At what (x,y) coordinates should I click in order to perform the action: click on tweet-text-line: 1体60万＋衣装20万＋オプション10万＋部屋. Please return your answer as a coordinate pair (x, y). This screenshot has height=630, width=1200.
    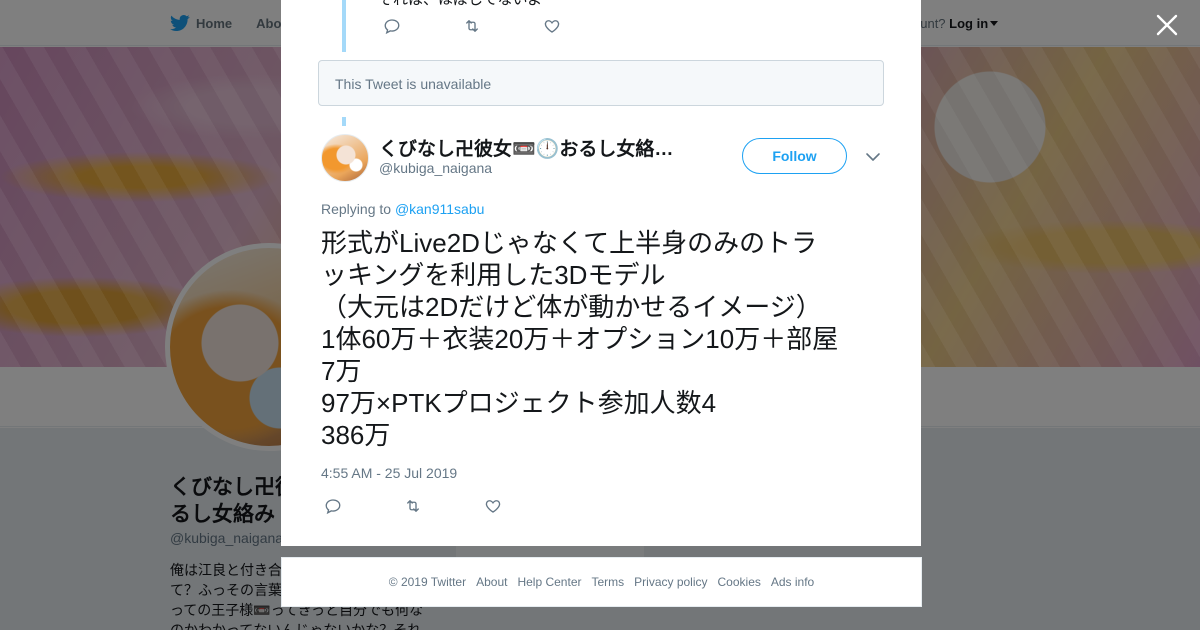
    Looking at the image, I should click on (580, 339).